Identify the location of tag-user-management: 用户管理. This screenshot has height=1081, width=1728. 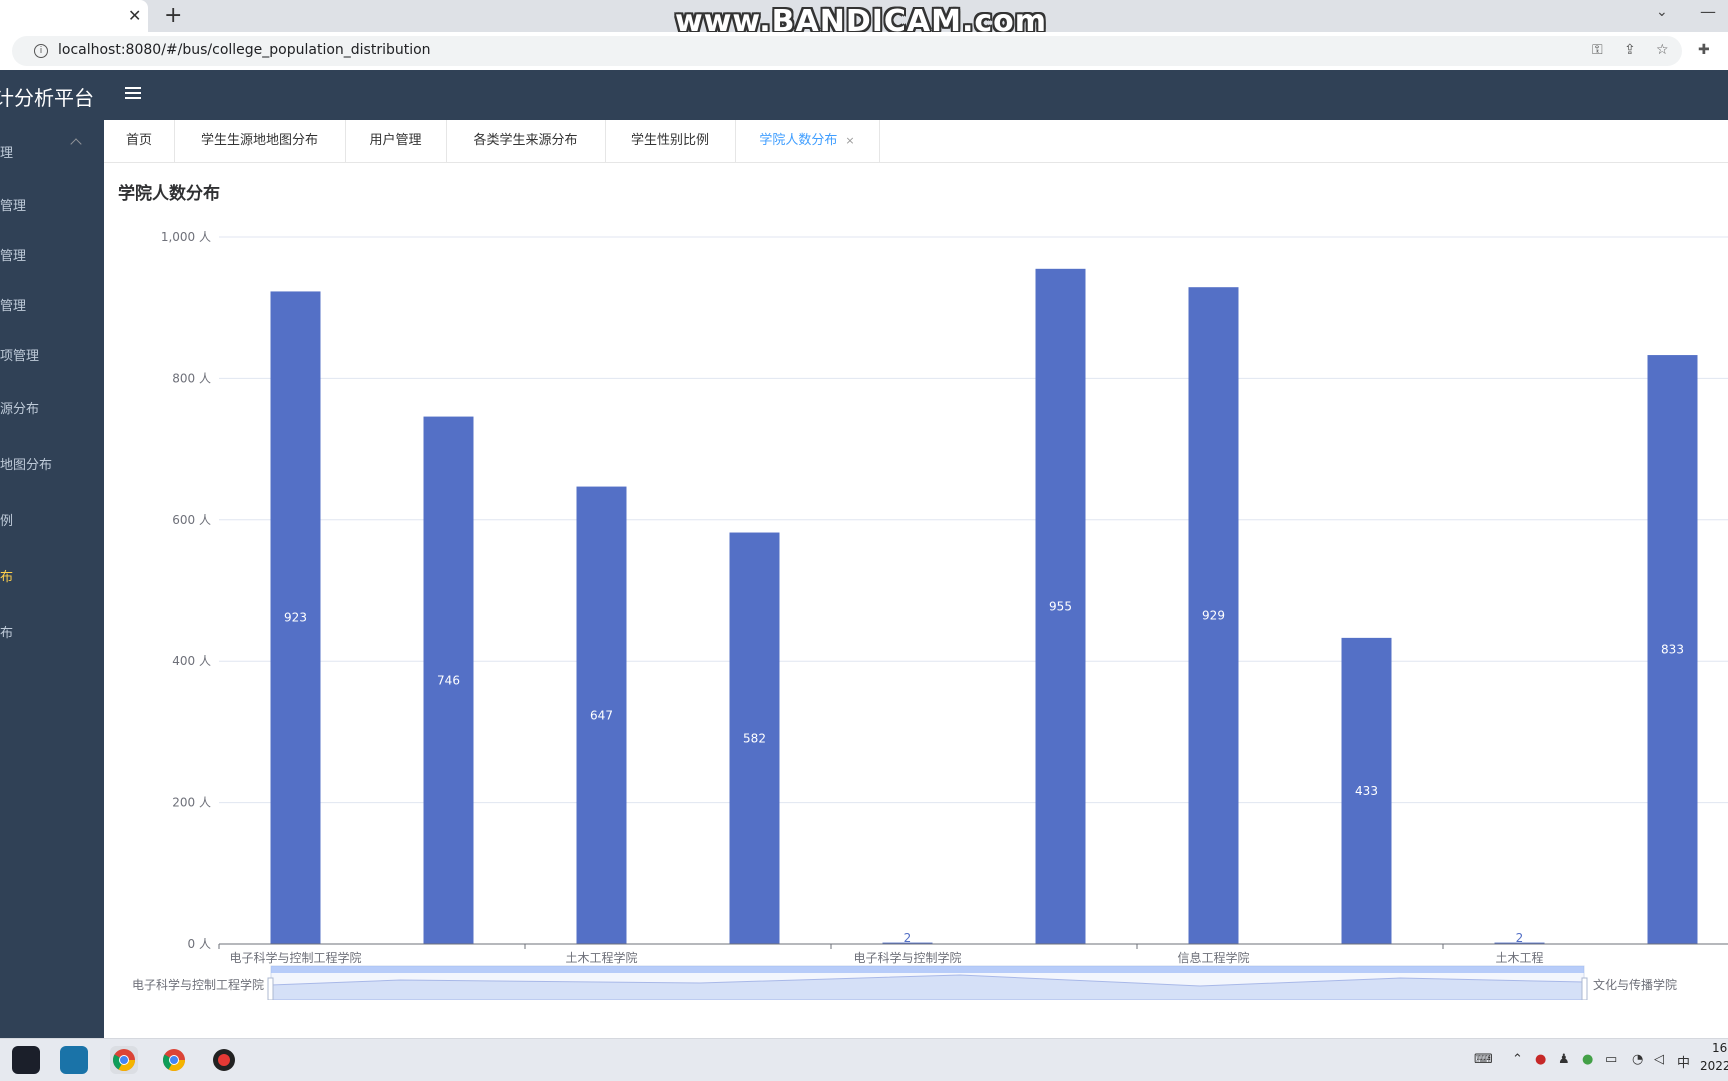
(396, 141).